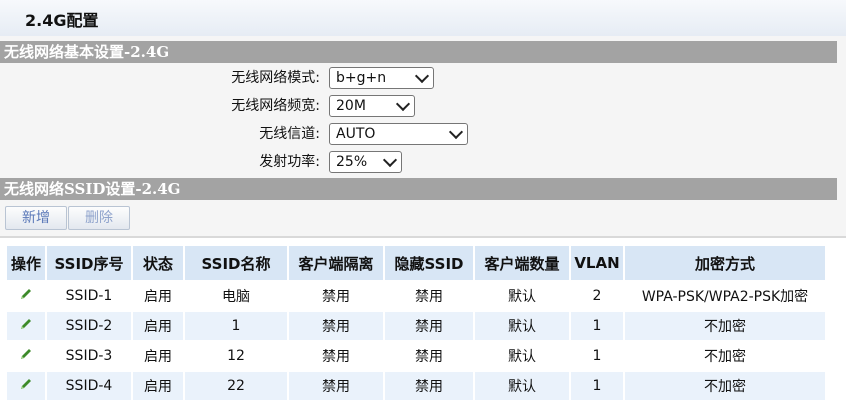  I want to click on bandwidth-row: 无线网络频宽:, so click(240, 106).